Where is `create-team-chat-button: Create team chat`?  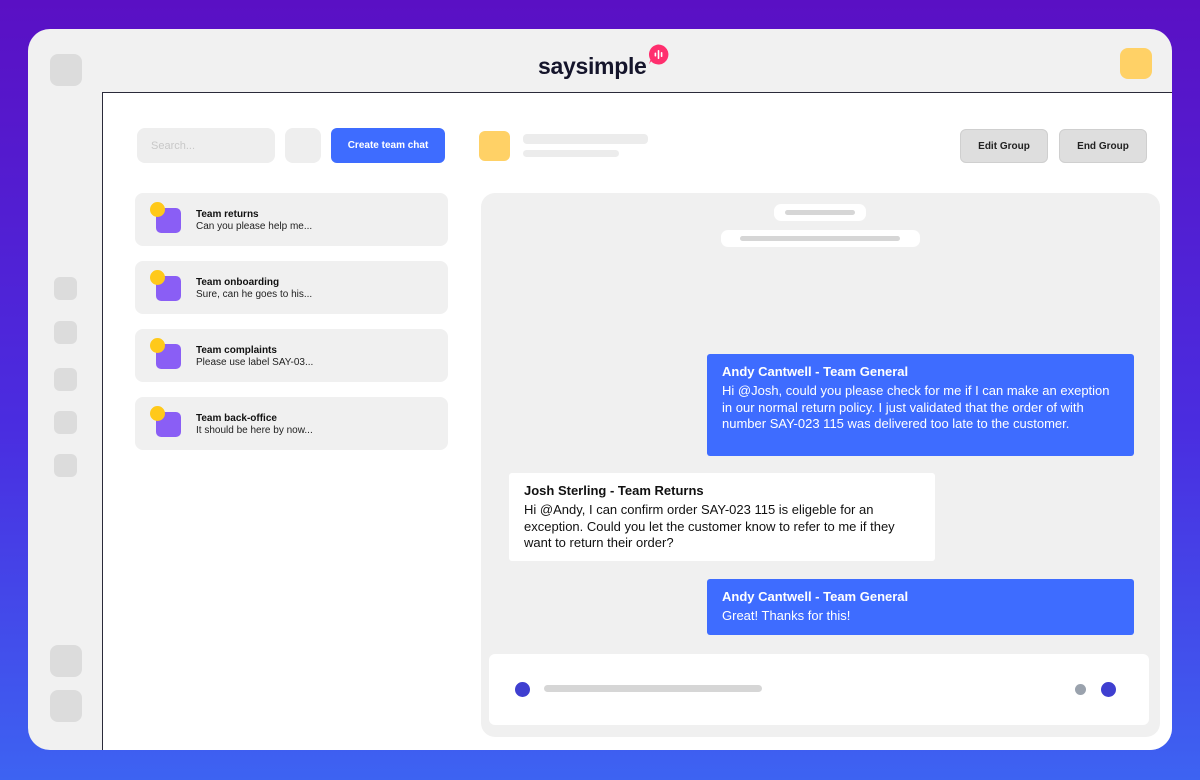 create-team-chat-button: Create team chat is located at coordinates (388, 145).